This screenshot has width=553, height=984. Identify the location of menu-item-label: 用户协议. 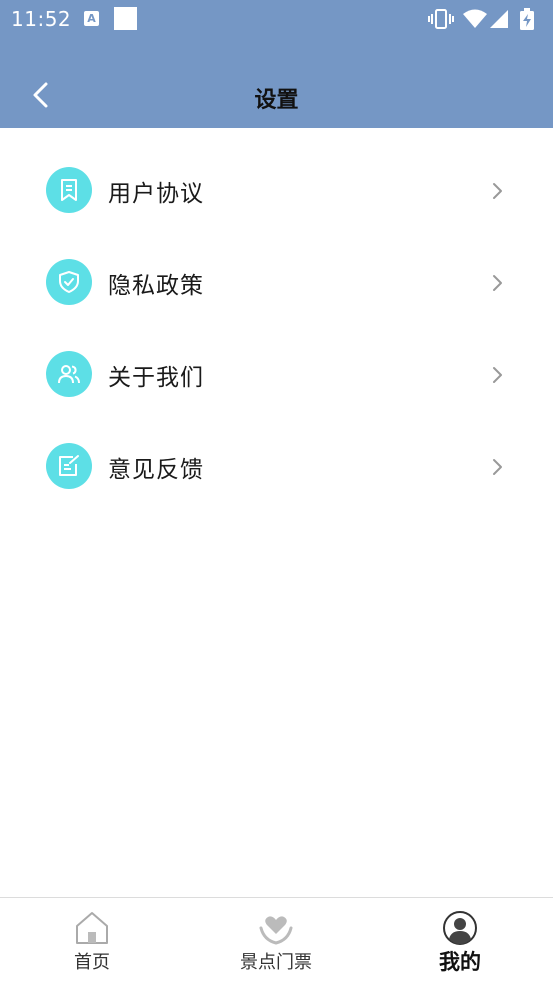
(156, 194).